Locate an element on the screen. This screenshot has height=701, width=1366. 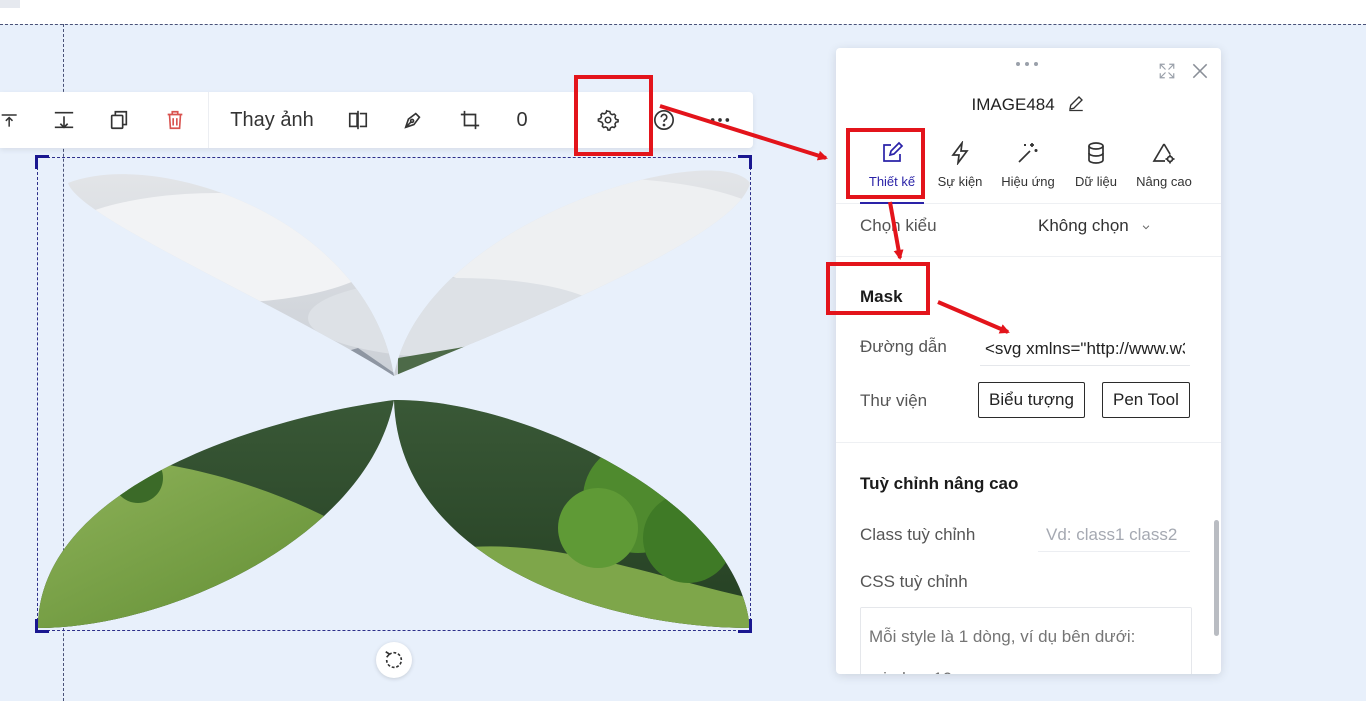
path-label: Đường dẫn is located at coordinates (903, 346).